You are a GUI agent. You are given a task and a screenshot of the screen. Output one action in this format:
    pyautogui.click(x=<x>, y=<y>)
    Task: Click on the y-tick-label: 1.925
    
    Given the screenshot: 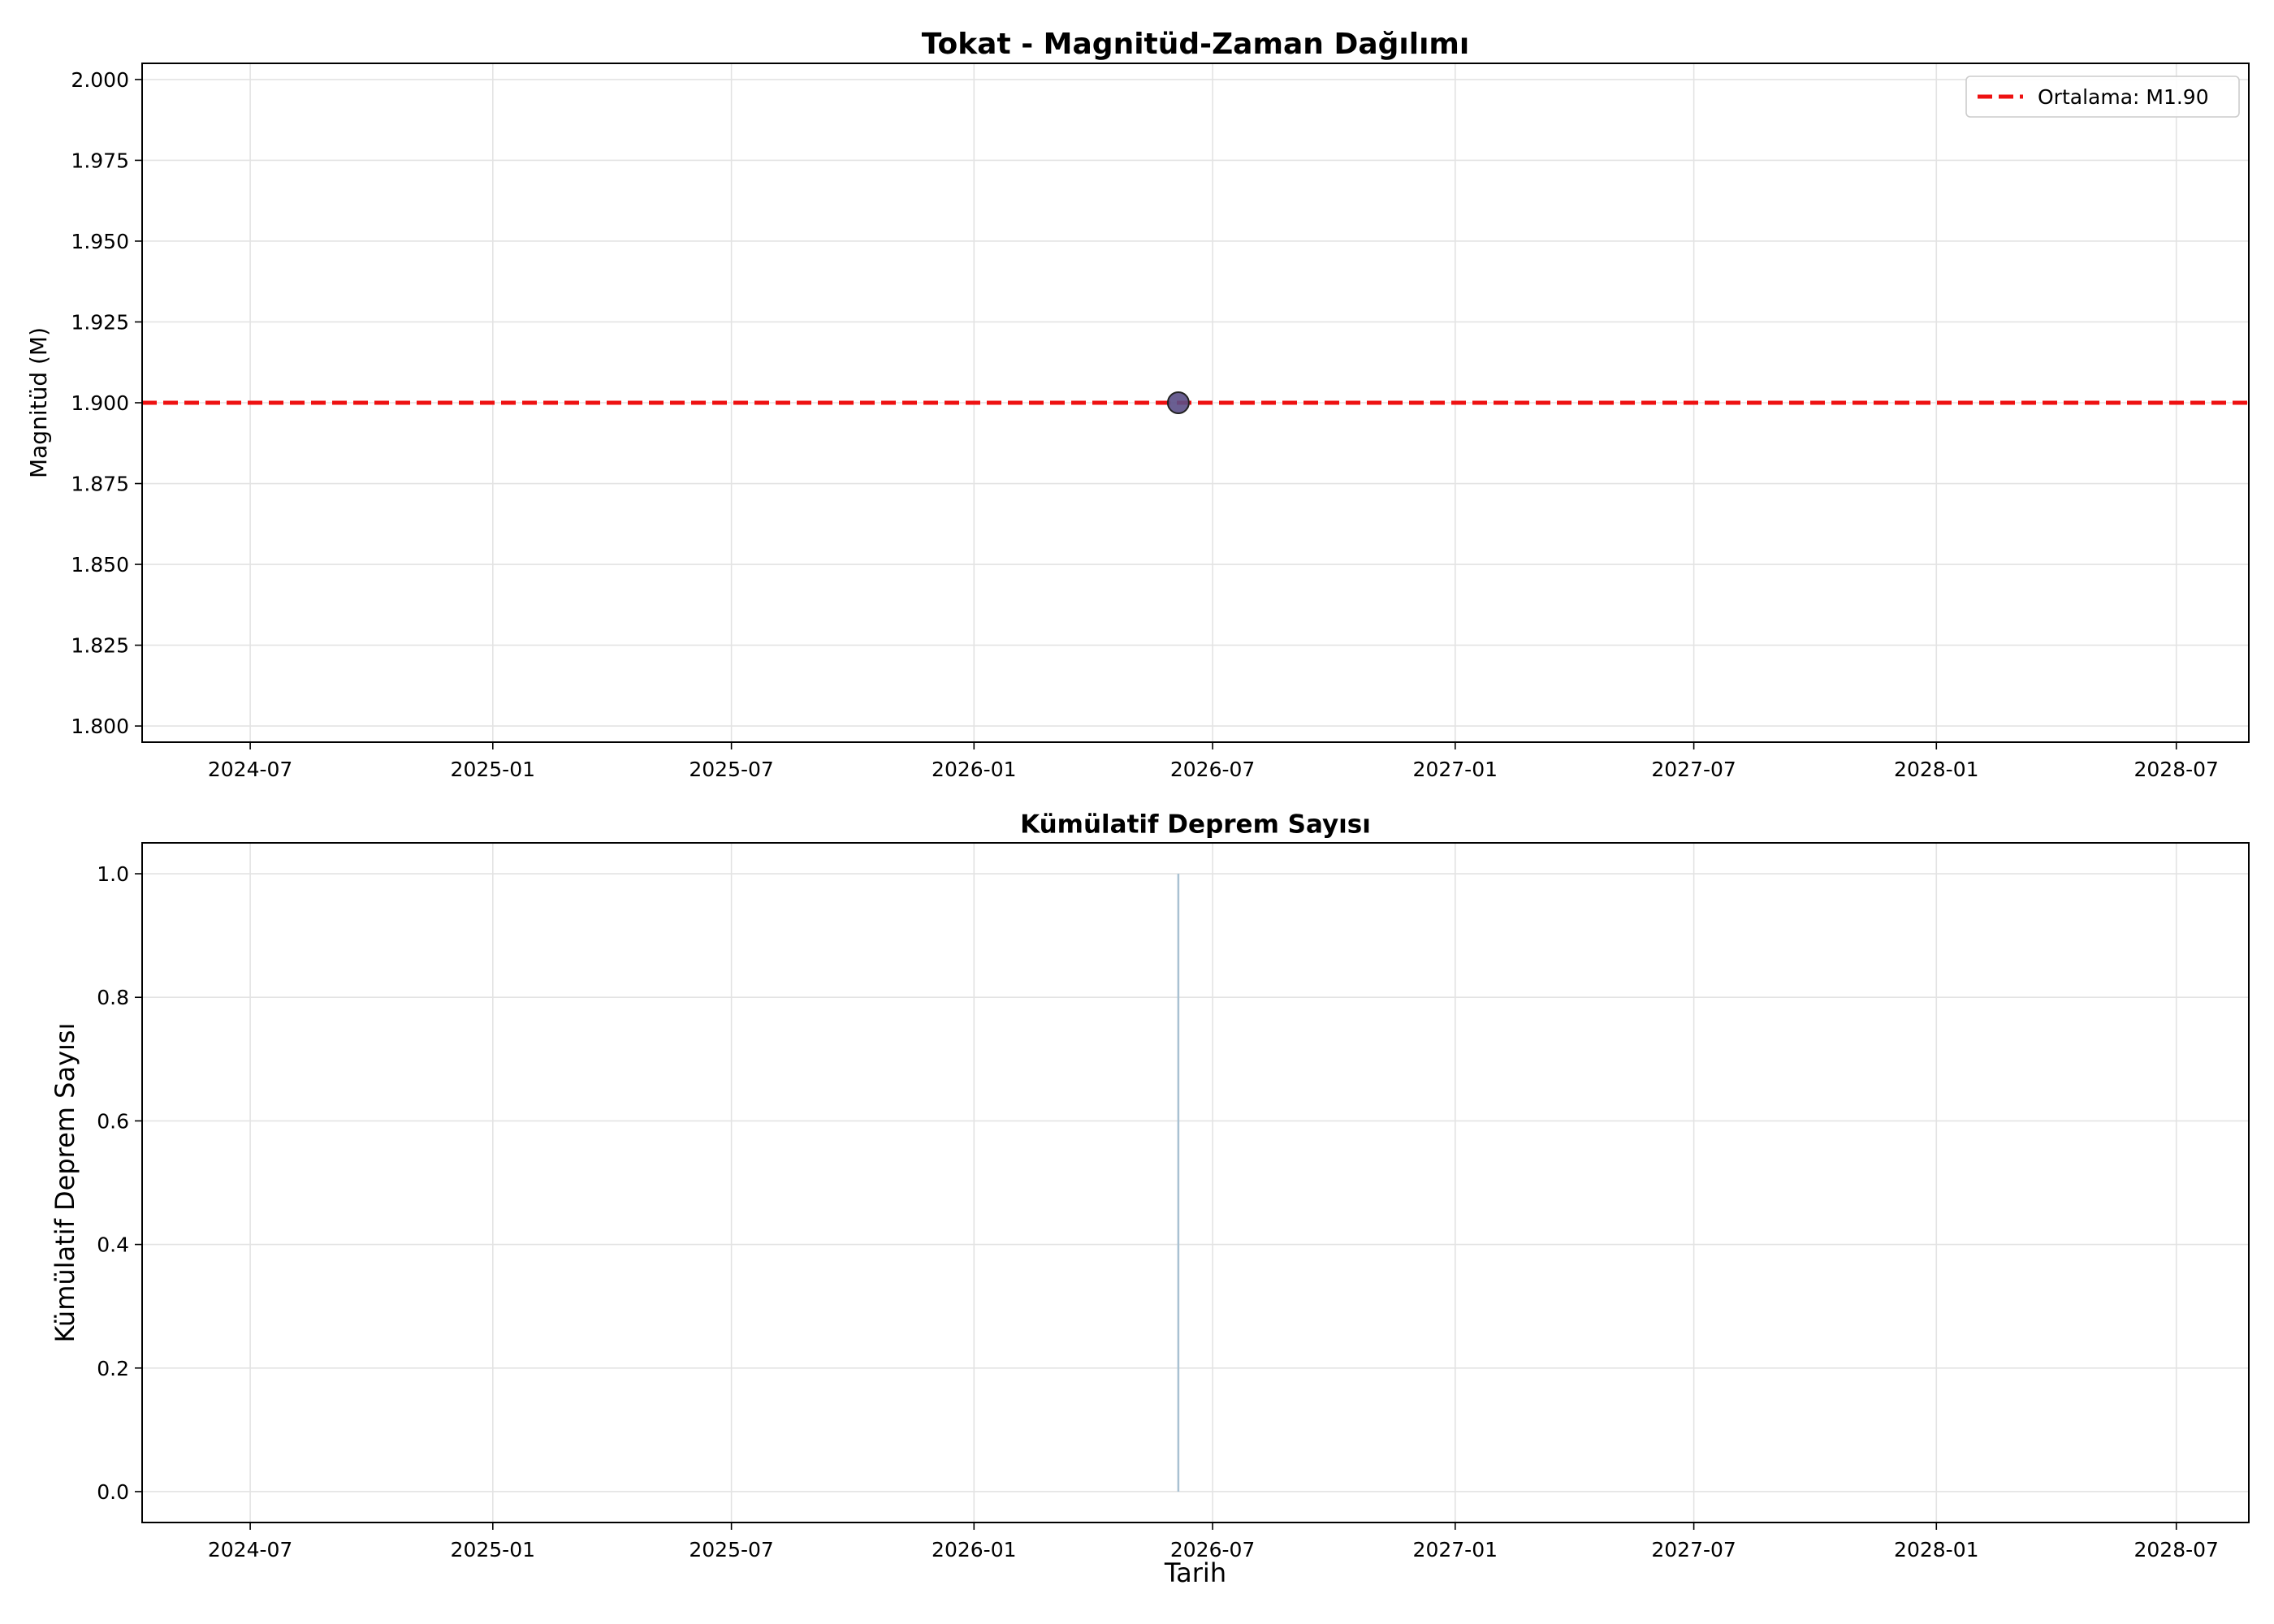 What is the action you would take?
    pyautogui.click(x=100, y=322)
    